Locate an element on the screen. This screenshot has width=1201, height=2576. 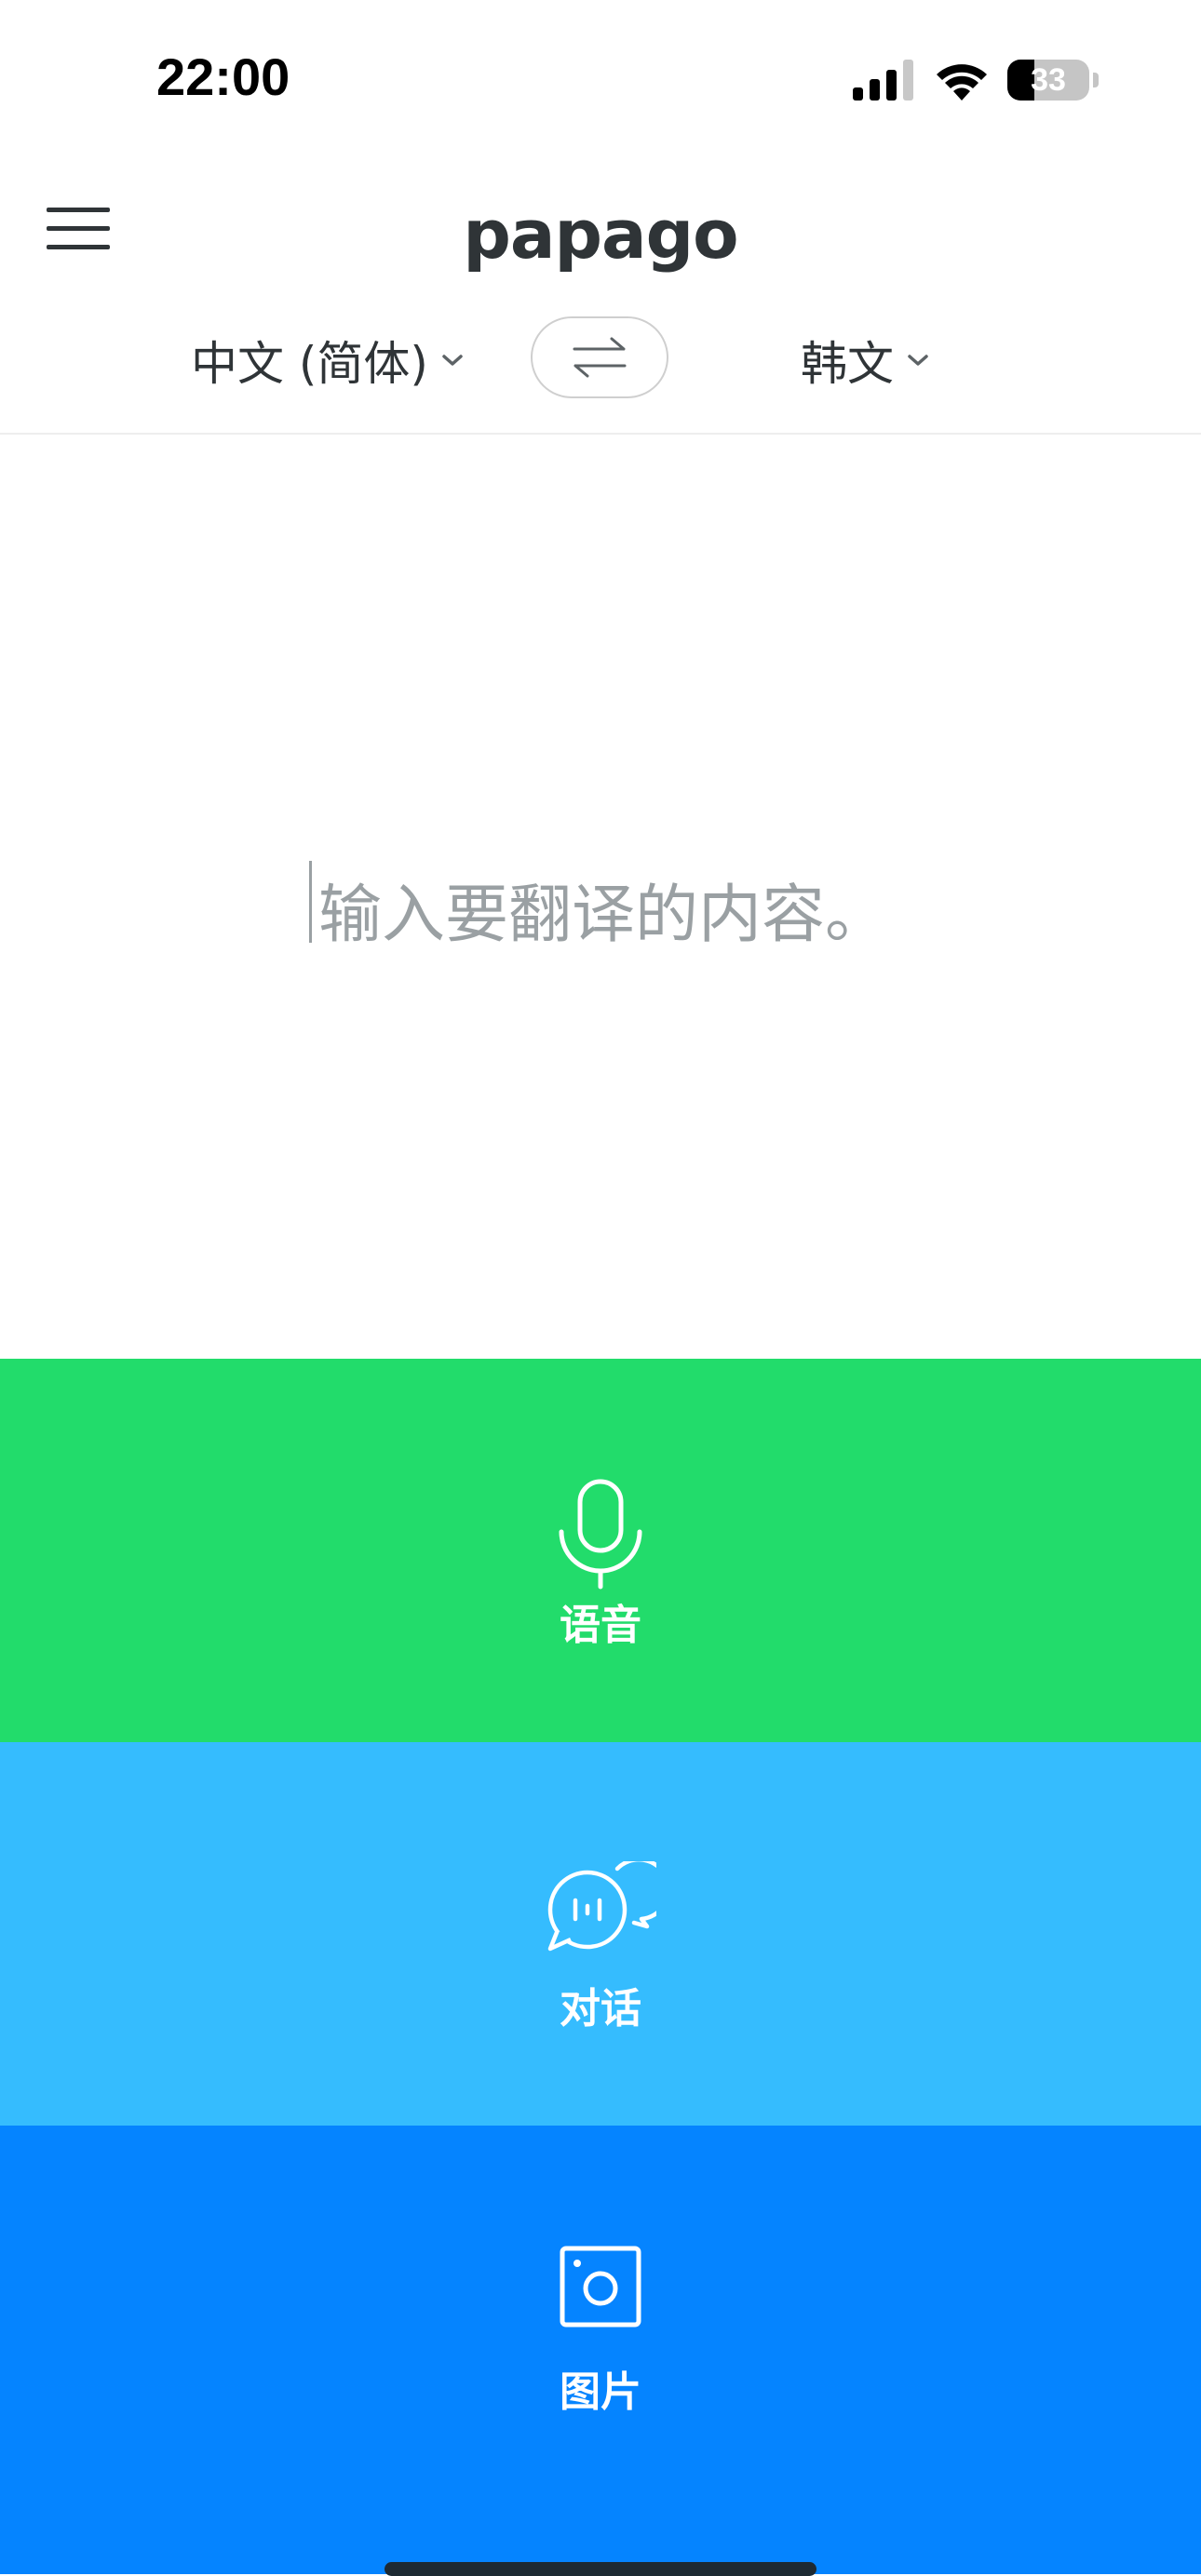
conversation-bubbles-icon is located at coordinates (601, 1906).